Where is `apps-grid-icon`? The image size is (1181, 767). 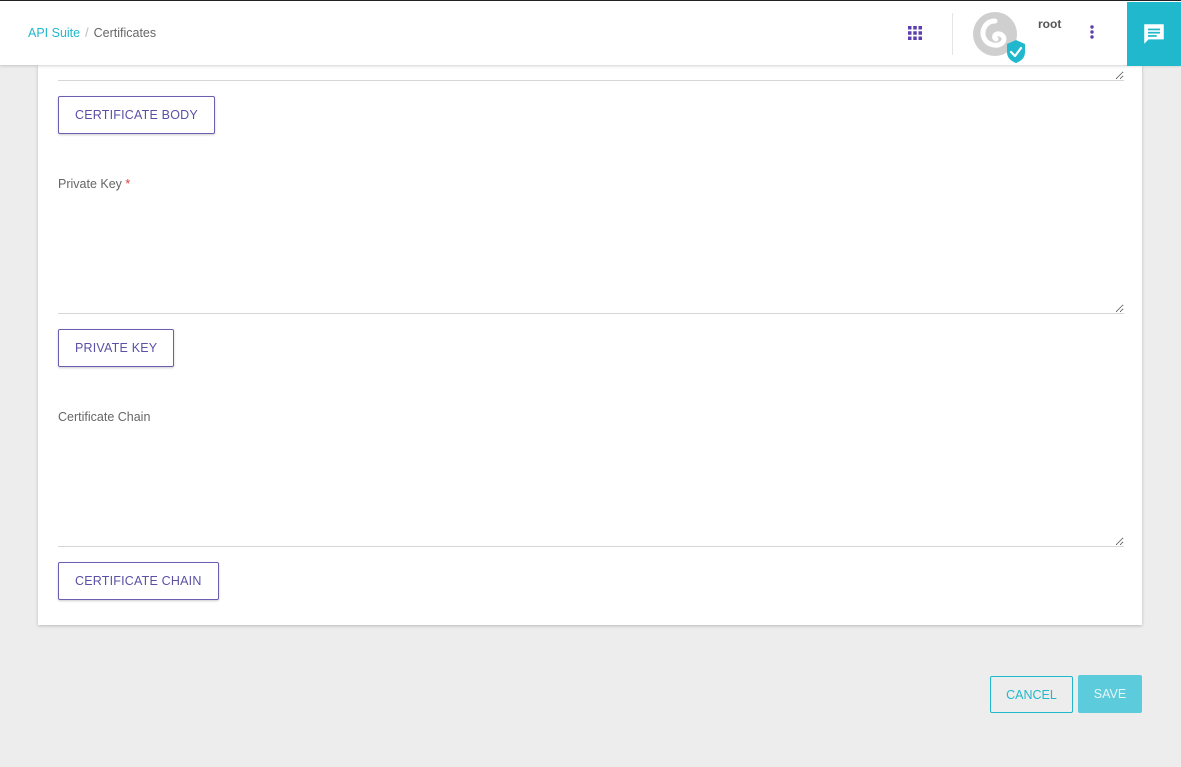 apps-grid-icon is located at coordinates (915, 33).